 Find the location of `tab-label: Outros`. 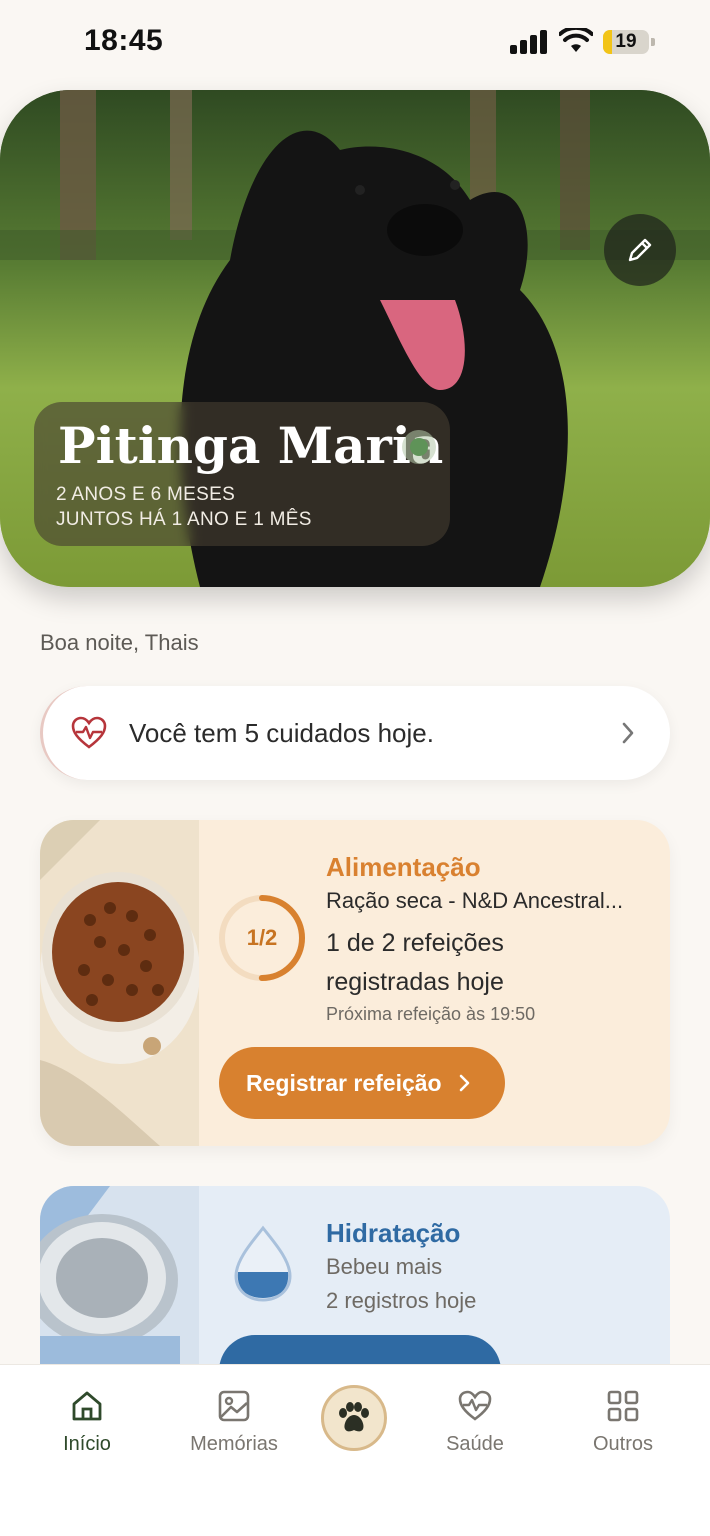

tab-label: Outros is located at coordinates (623, 1444).